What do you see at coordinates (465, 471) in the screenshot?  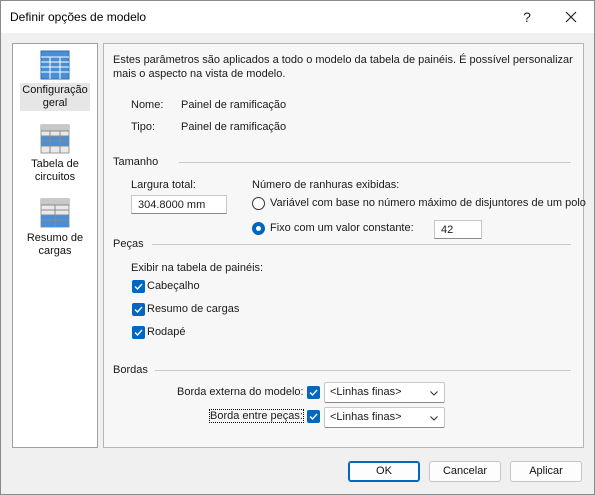 I see `cancel-button: Cancelar` at bounding box center [465, 471].